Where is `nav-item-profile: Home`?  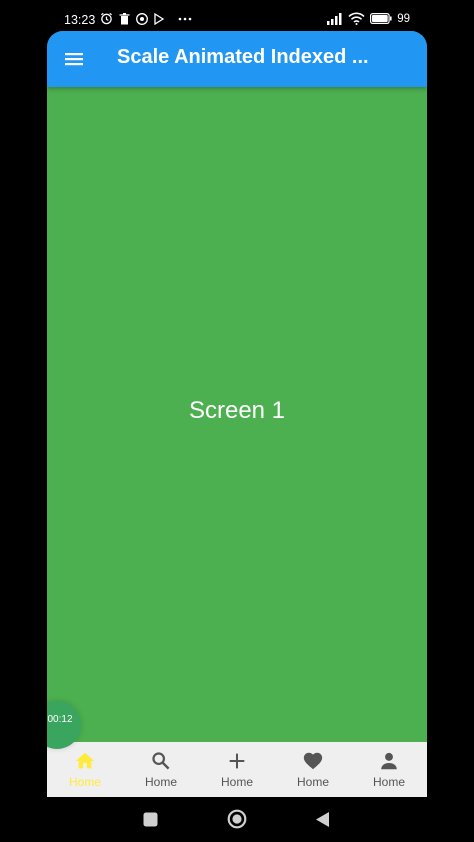 nav-item-profile: Home is located at coordinates (389, 769).